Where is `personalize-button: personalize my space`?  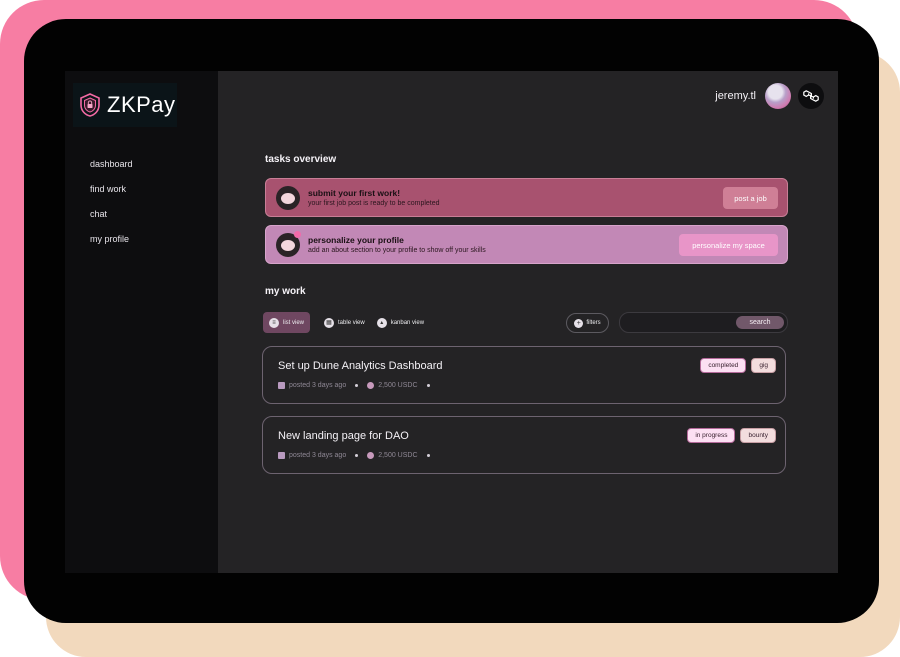 personalize-button: personalize my space is located at coordinates (728, 245).